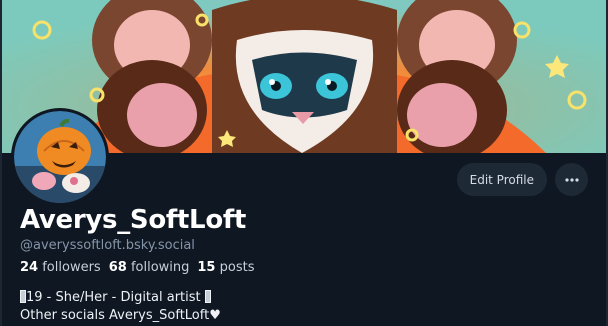  What do you see at coordinates (237, 267) in the screenshot?
I see `posts-label: posts` at bounding box center [237, 267].